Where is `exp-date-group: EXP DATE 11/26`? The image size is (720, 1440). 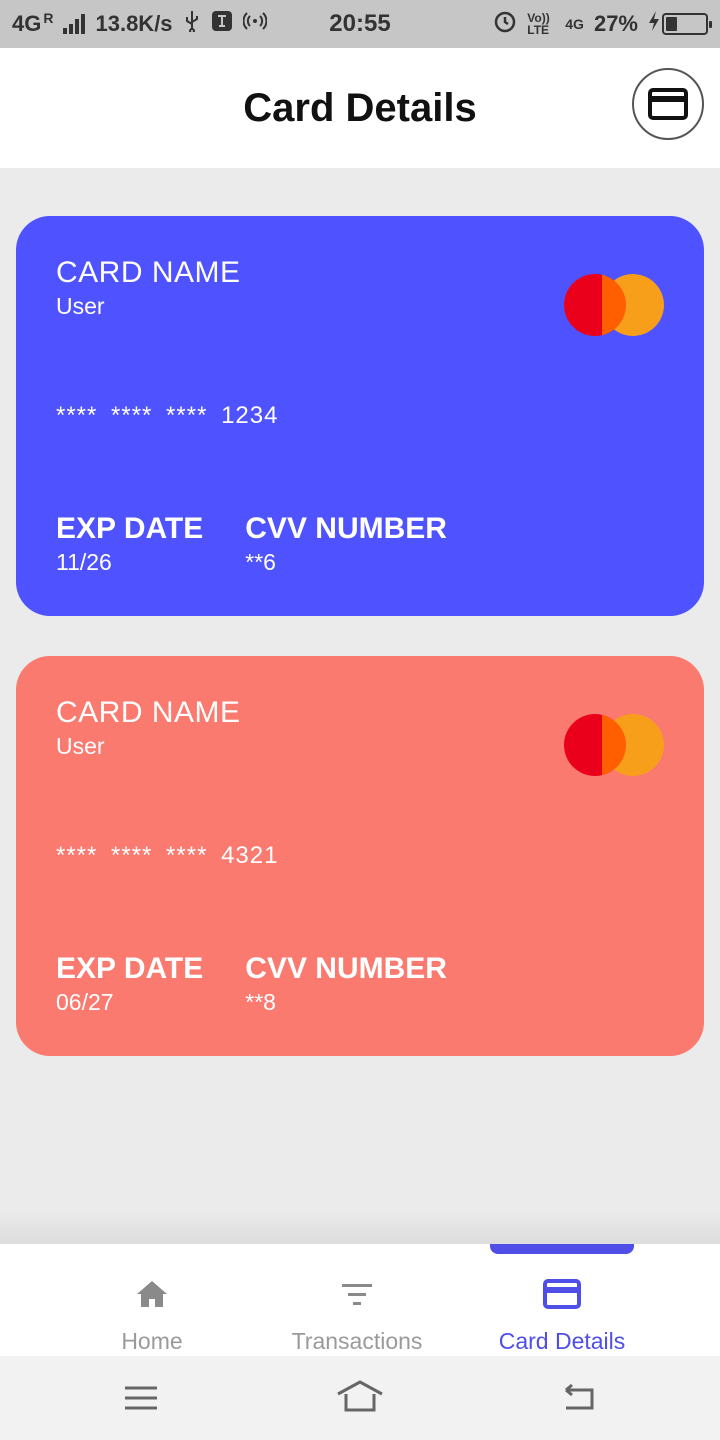 exp-date-group: EXP DATE 11/26 is located at coordinates (129, 544).